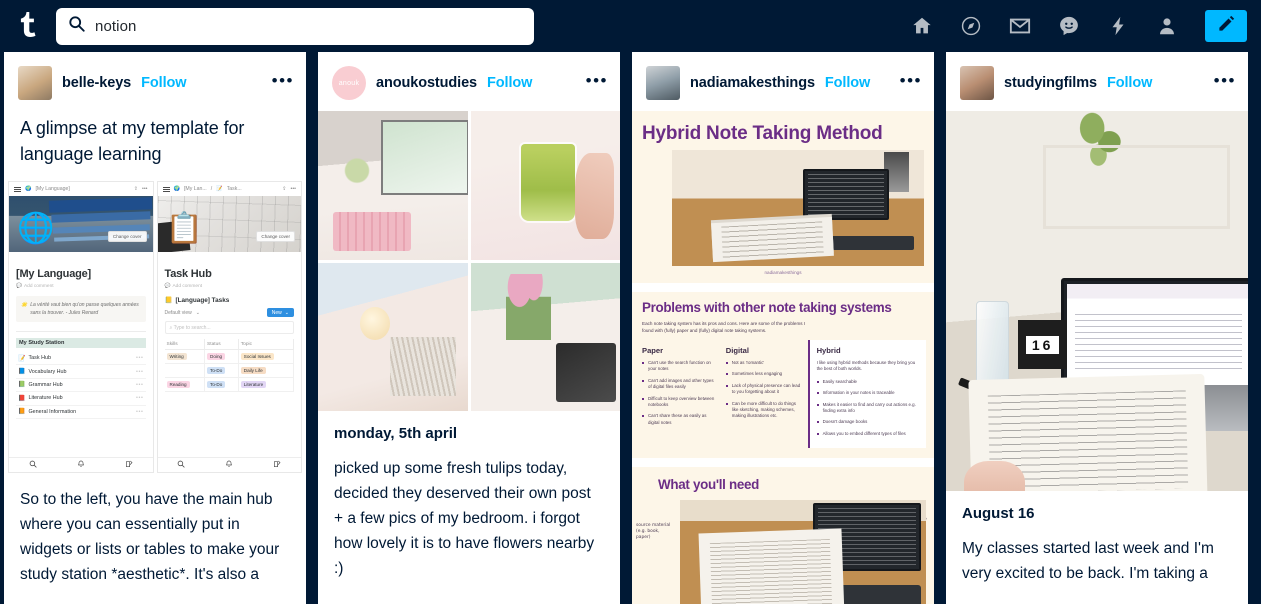  What do you see at coordinates (545, 185) in the screenshot?
I see `photo-matcha-drink` at bounding box center [545, 185].